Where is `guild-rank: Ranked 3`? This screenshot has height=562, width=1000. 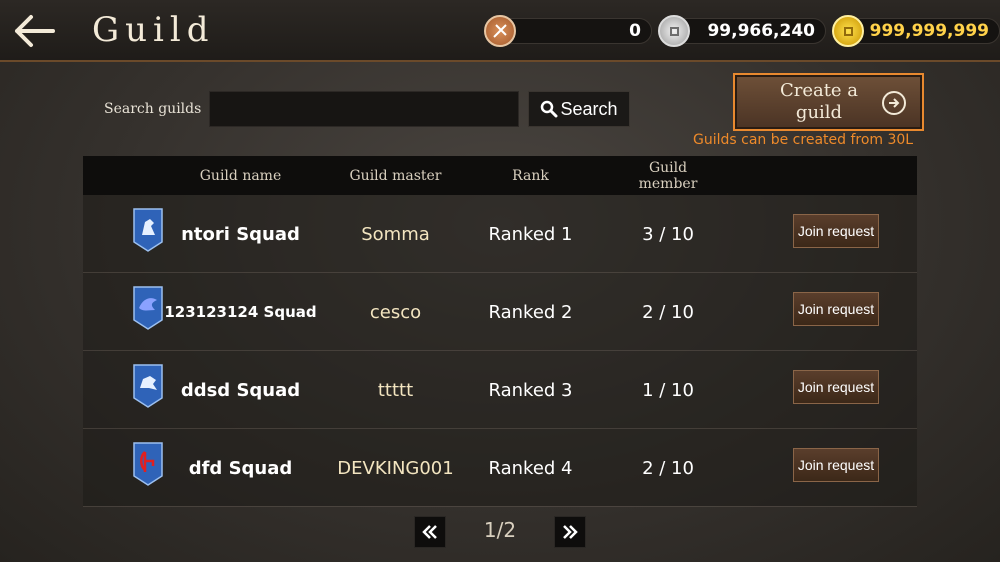 guild-rank: Ranked 3 is located at coordinates (530, 390).